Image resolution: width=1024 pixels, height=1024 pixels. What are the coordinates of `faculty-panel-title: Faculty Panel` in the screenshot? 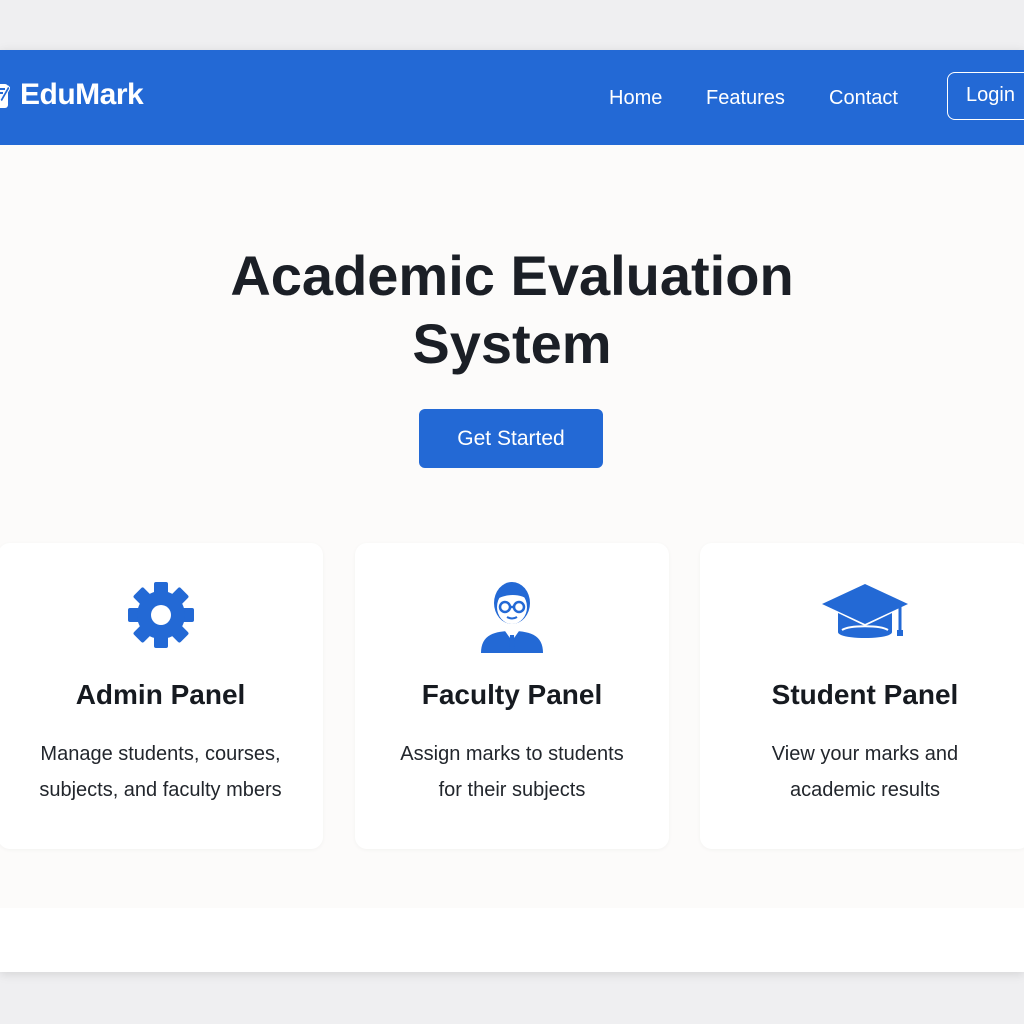 It's located at (512, 694).